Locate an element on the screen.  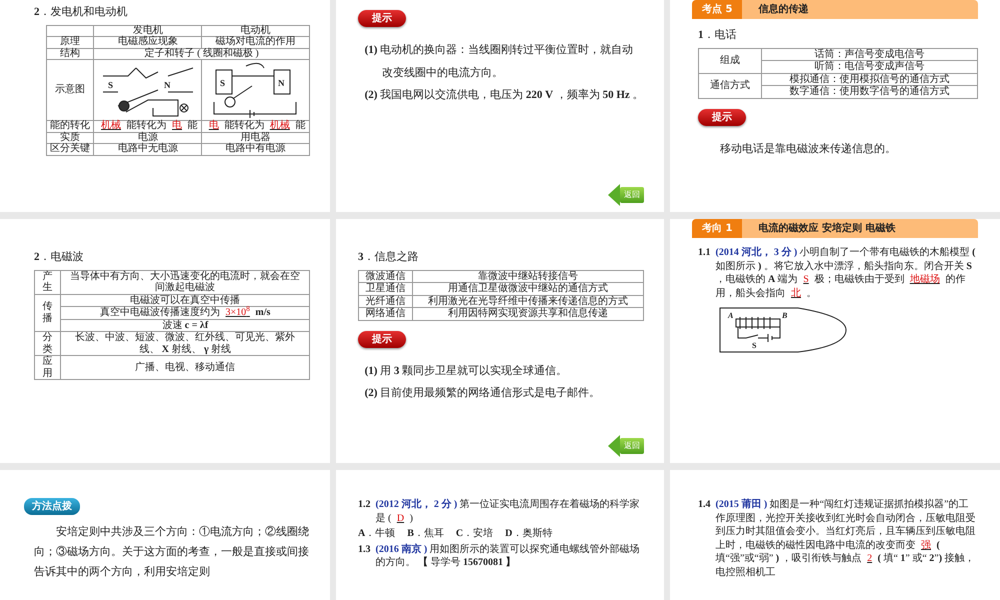
method-badge: 方法点拨 is located at coordinates (52, 506).